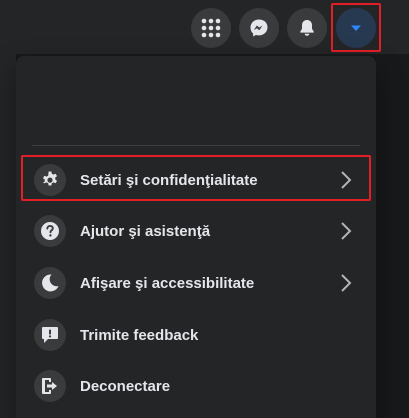 The image size is (409, 418). What do you see at coordinates (145, 231) in the screenshot?
I see `menu-item-label: Ajutor şi asistenţă` at bounding box center [145, 231].